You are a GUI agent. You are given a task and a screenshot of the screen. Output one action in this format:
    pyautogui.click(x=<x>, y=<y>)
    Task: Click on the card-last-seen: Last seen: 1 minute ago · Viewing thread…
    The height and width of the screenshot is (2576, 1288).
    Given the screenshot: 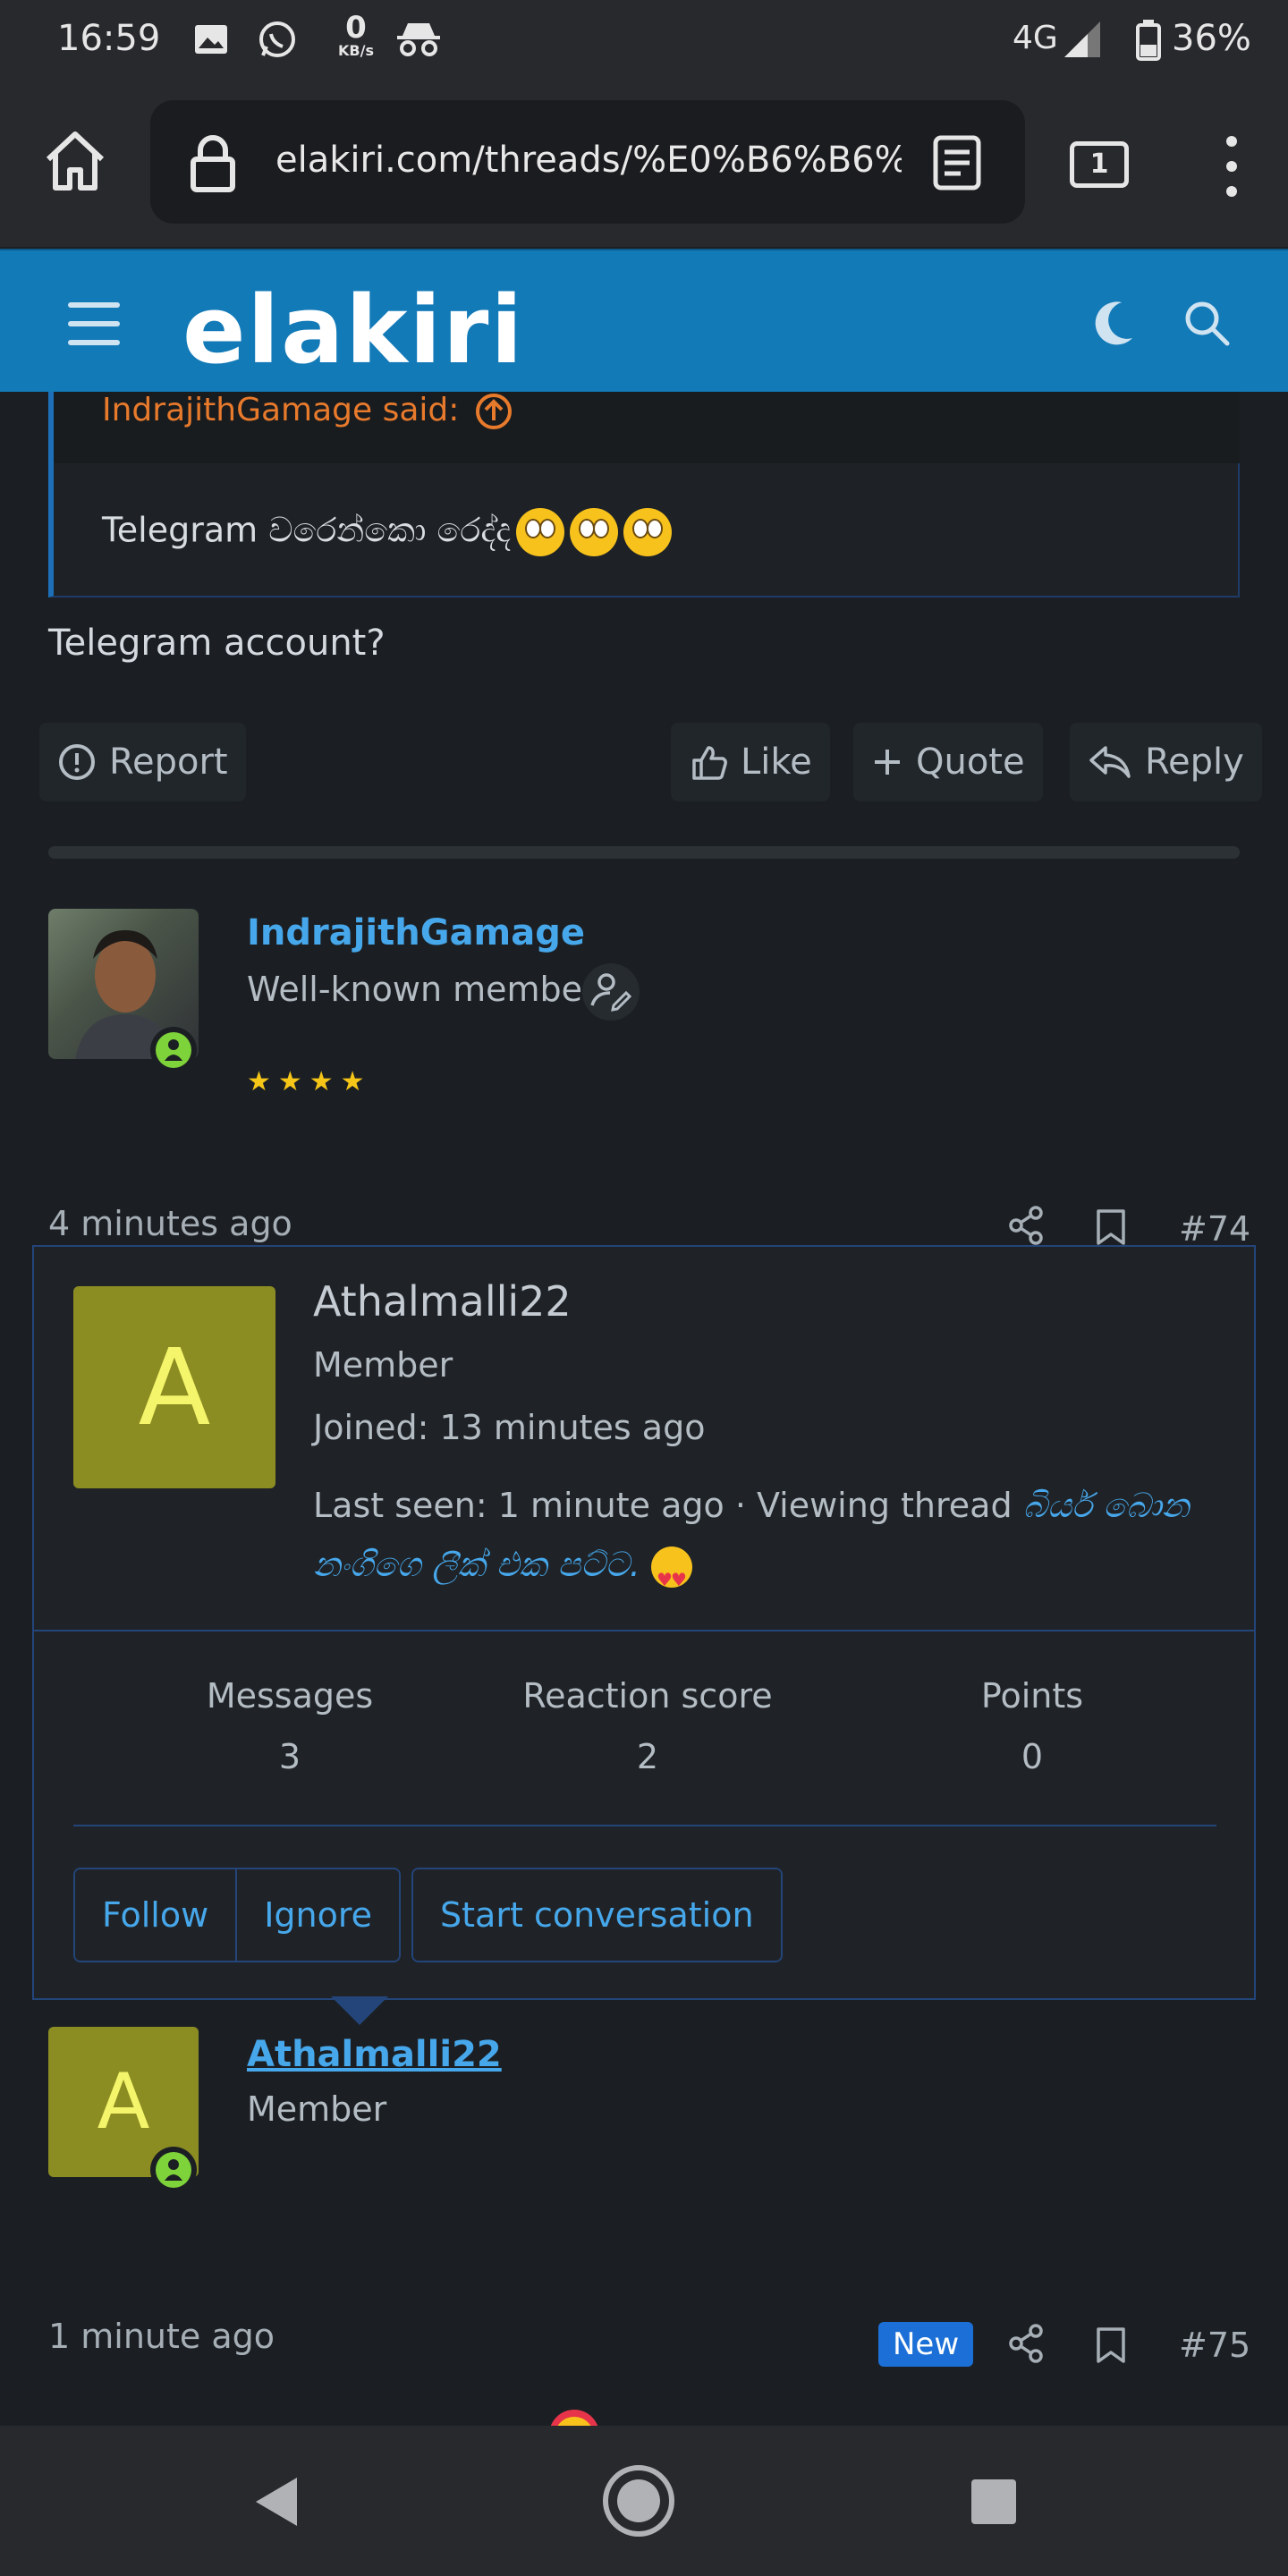 What is the action you would take?
    pyautogui.click(x=764, y=1542)
    